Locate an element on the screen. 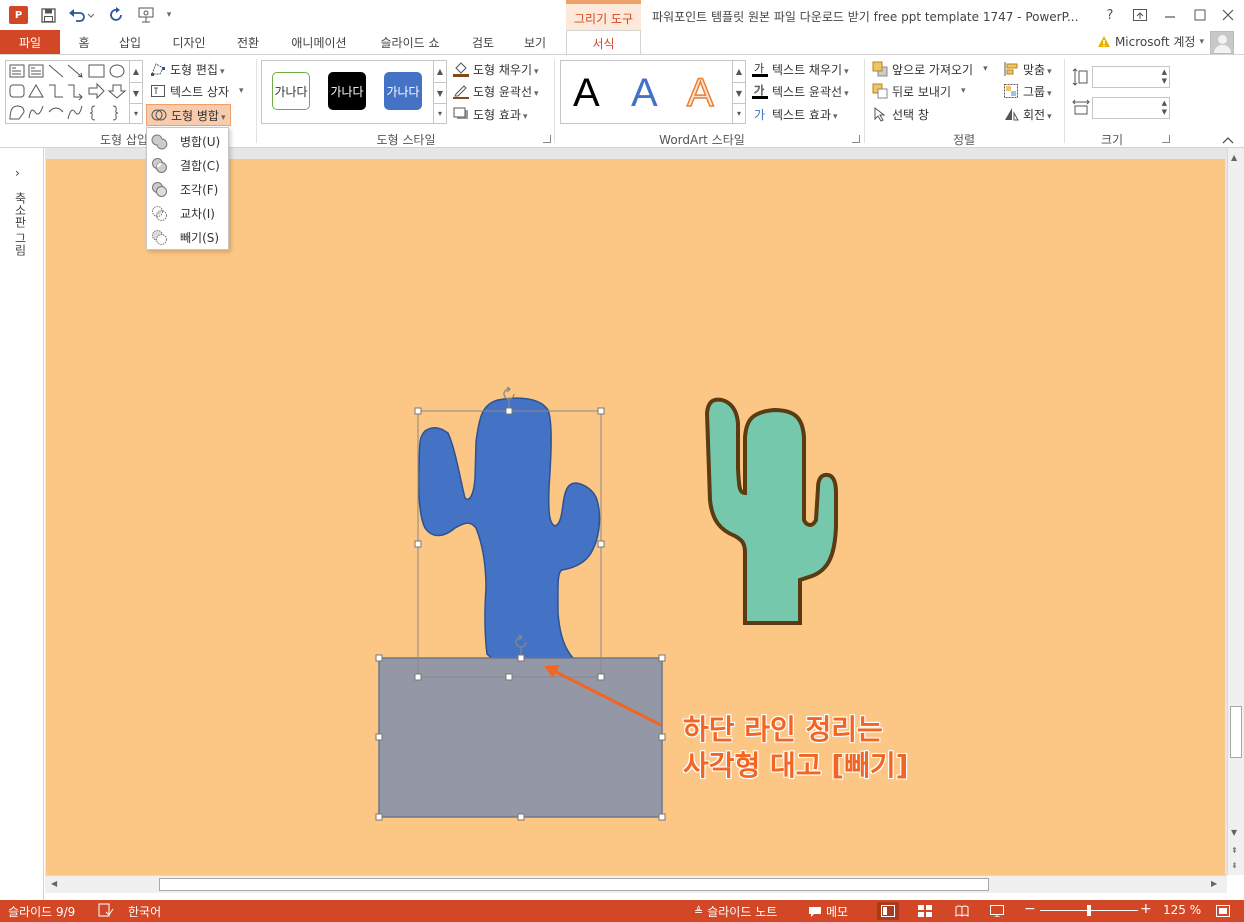  shape-height-input: ▲ ▼ is located at coordinates (1131, 77).